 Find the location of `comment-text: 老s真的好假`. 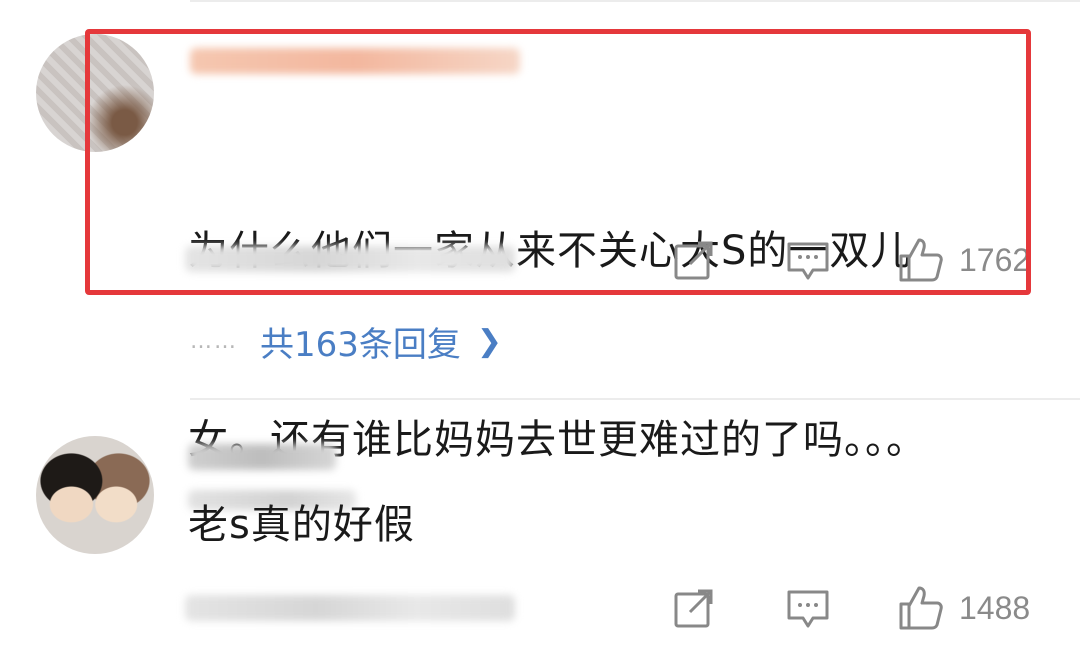

comment-text: 老s真的好假 is located at coordinates (301, 525).